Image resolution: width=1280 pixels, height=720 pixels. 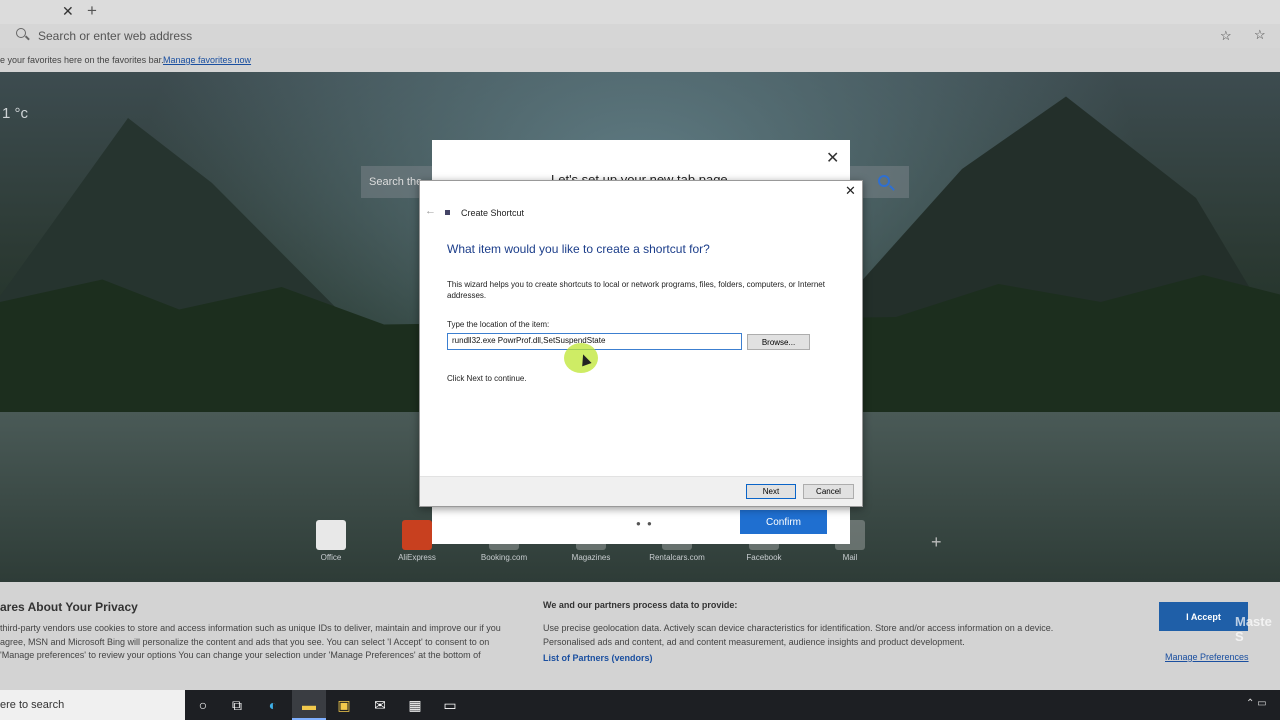 I want to click on store-icon: ▣, so click(x=344, y=705).